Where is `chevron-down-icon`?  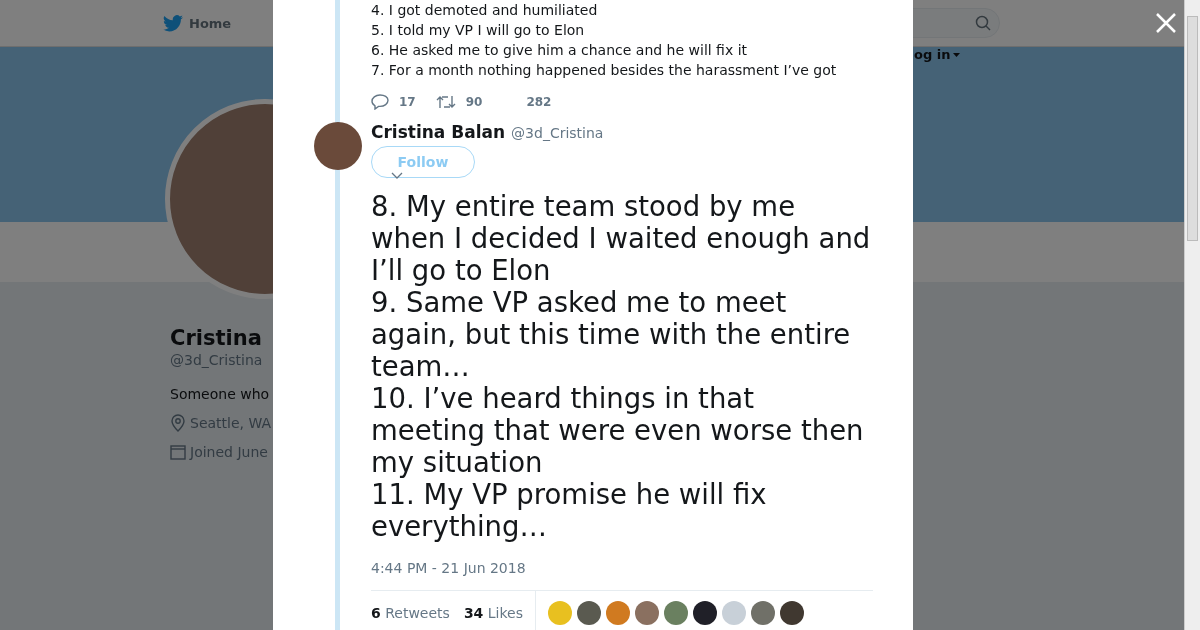
chevron-down-icon is located at coordinates (397, 176).